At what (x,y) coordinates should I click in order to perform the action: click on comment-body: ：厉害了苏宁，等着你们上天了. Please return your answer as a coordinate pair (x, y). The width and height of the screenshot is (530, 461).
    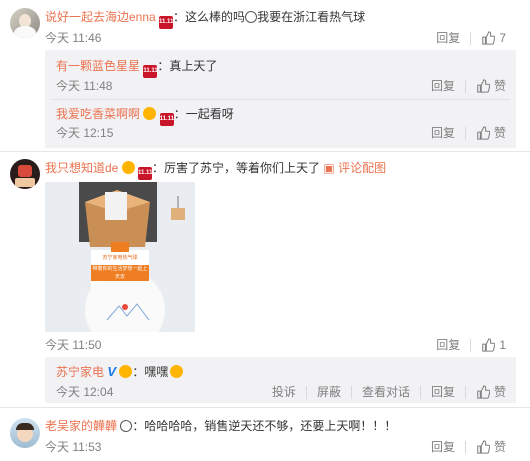
    Looking at the image, I should click on (236, 168).